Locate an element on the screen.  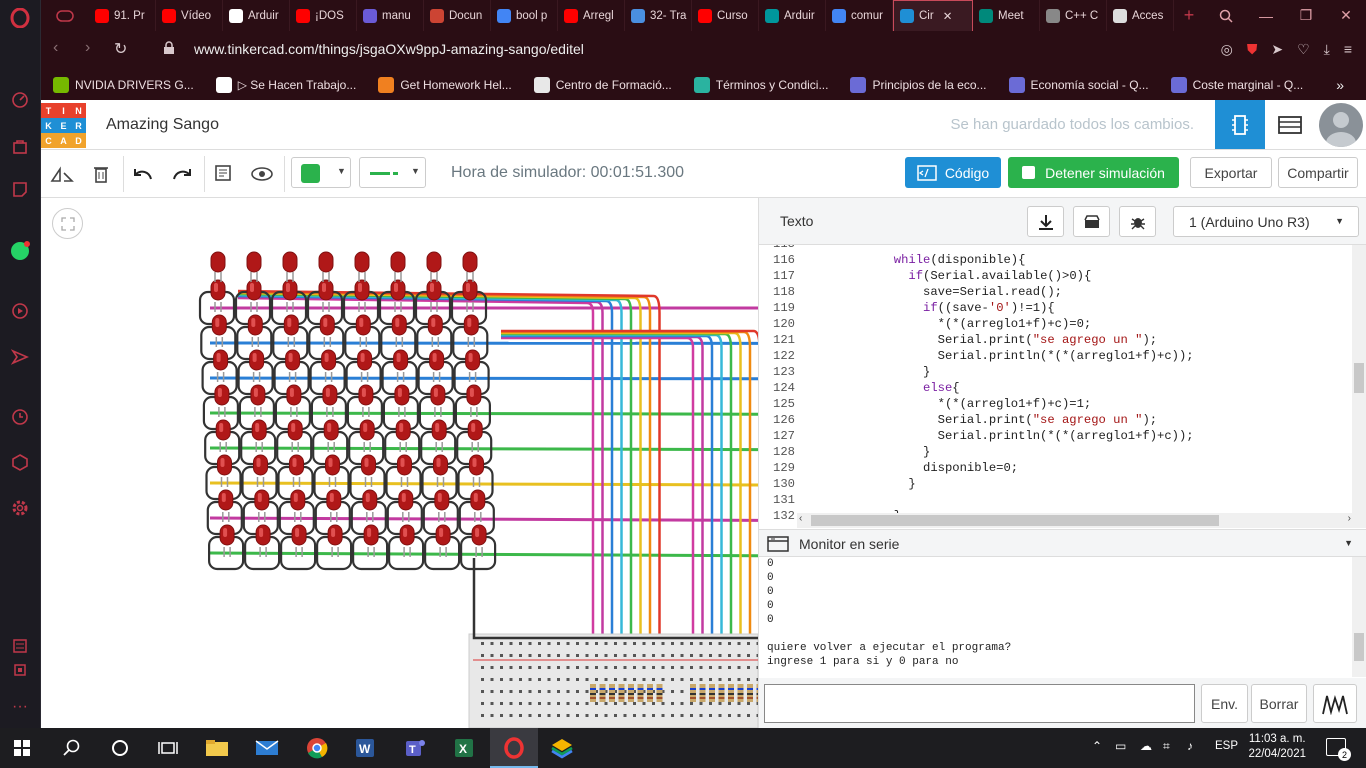
task-view-icon is located at coordinates (168, 748).